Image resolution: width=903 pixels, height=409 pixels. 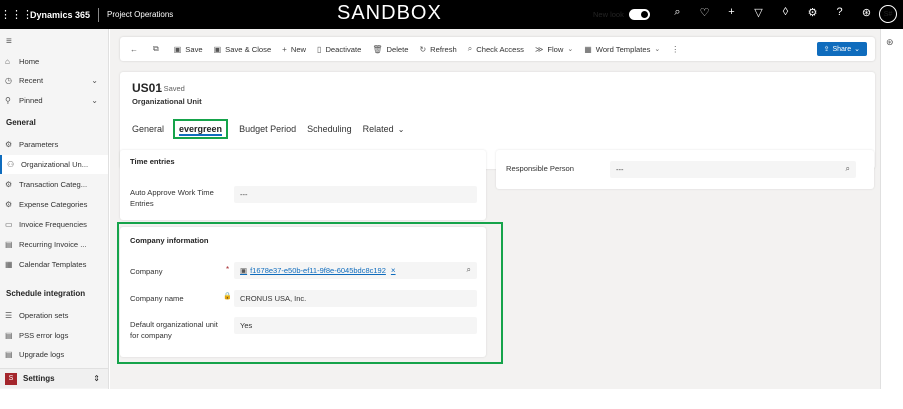 I want to click on lightbulb-icon: ♡, so click(x=704, y=12).